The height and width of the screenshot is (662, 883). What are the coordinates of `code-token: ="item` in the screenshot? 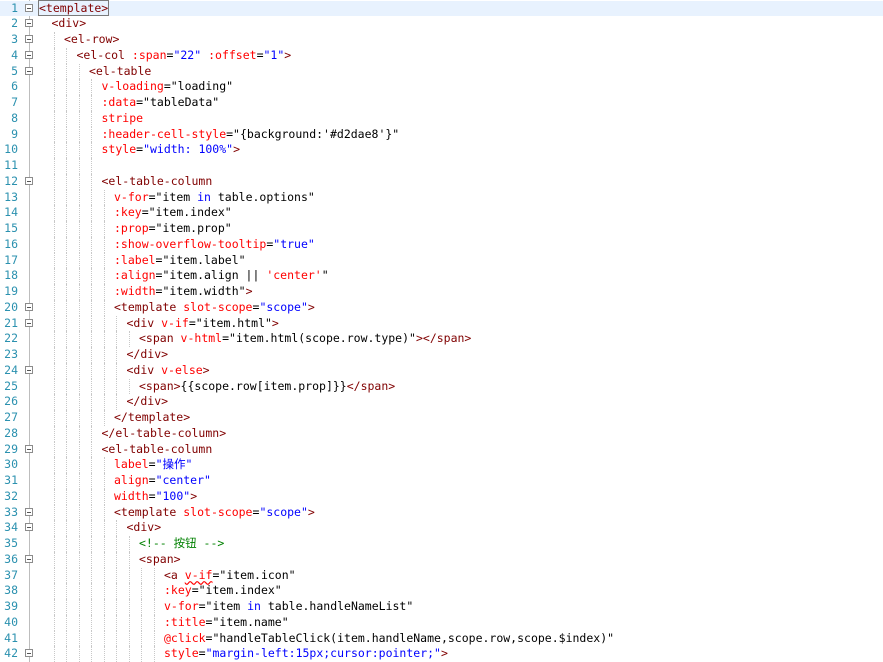 It's located at (173, 196).